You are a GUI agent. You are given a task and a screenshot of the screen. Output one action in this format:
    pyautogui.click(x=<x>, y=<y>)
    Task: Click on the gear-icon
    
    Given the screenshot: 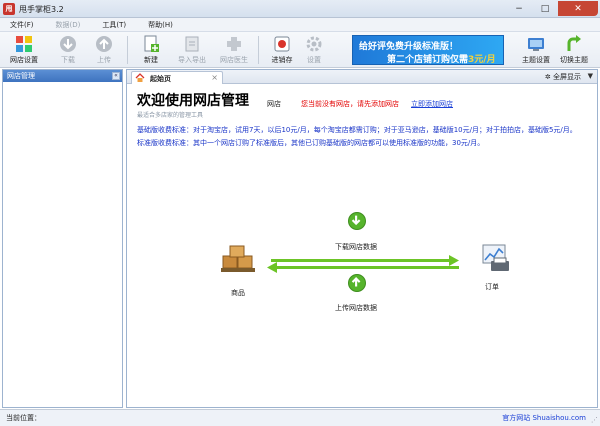 What is the action you would take?
    pyautogui.click(x=314, y=44)
    